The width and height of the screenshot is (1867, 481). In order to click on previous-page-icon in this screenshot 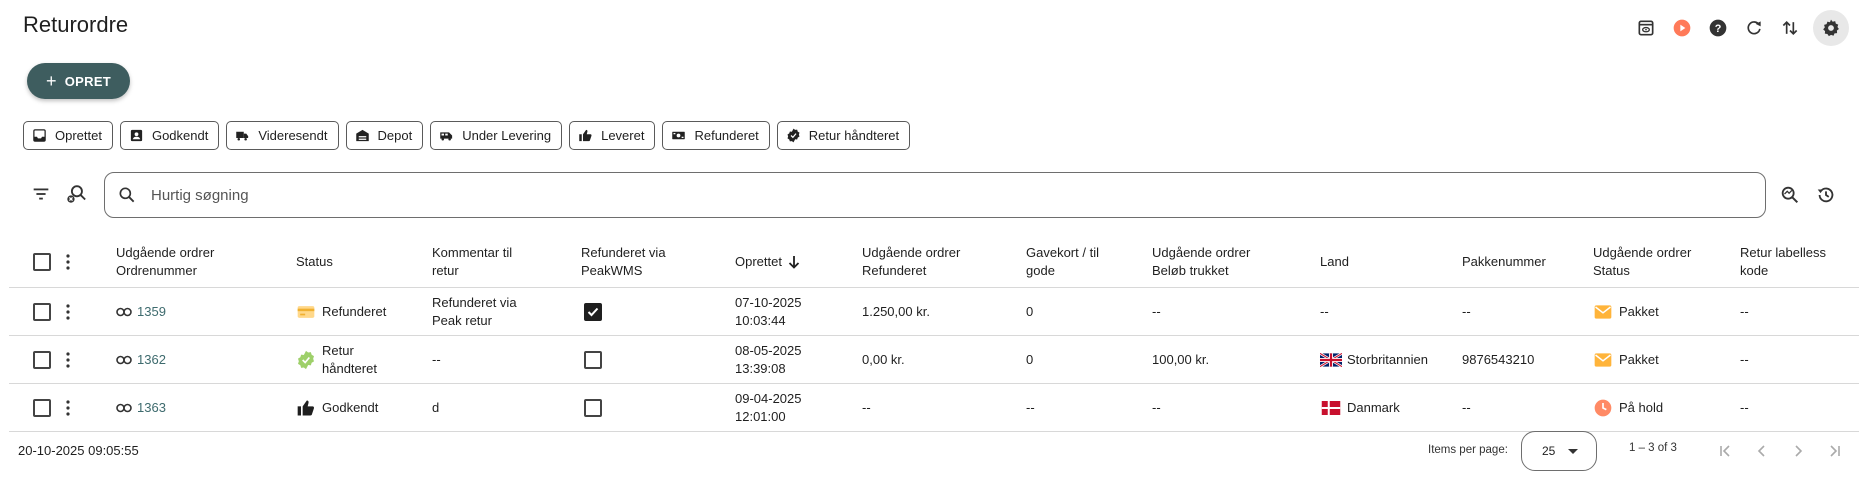, I will do `click(1762, 451)`.